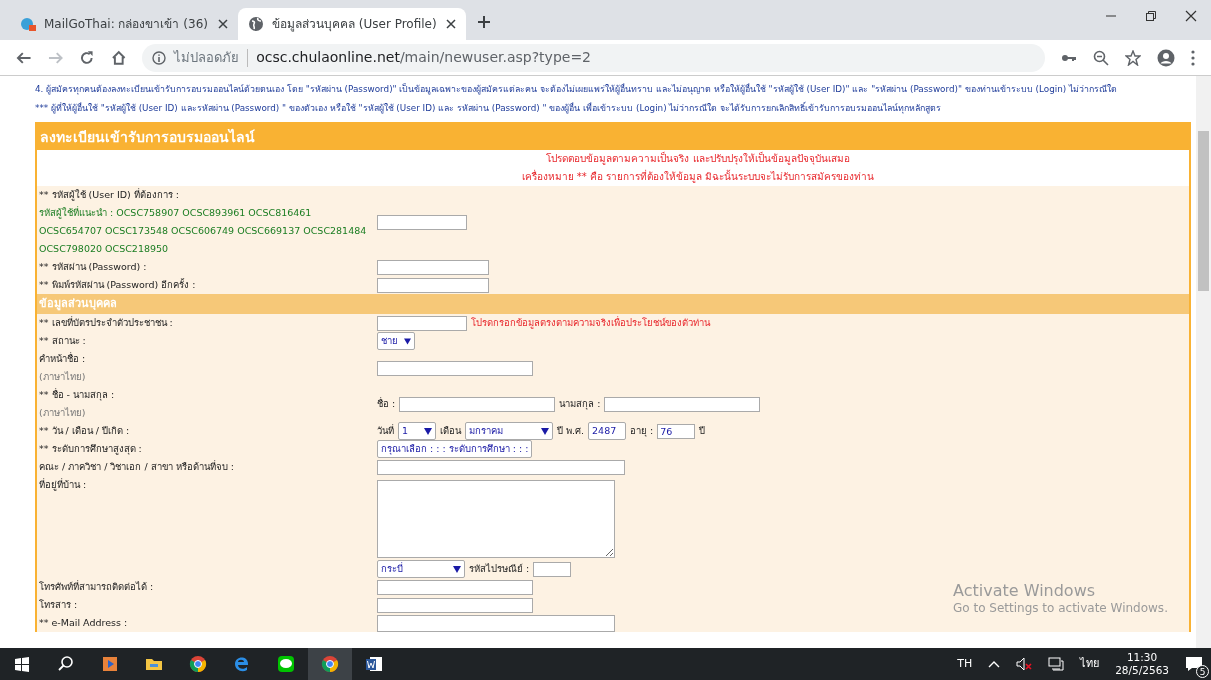  I want to click on scrollbar, so click(1203, 362).